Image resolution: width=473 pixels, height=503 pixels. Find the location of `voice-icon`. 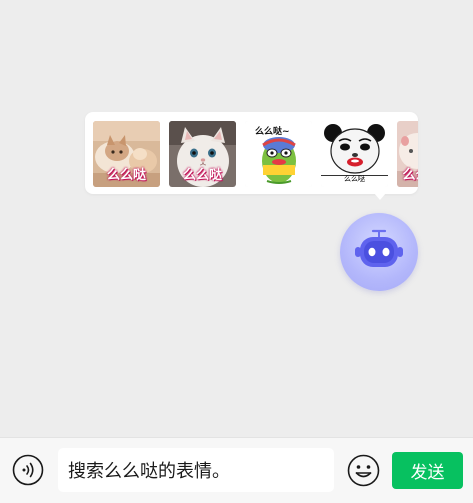

voice-icon is located at coordinates (28, 470).